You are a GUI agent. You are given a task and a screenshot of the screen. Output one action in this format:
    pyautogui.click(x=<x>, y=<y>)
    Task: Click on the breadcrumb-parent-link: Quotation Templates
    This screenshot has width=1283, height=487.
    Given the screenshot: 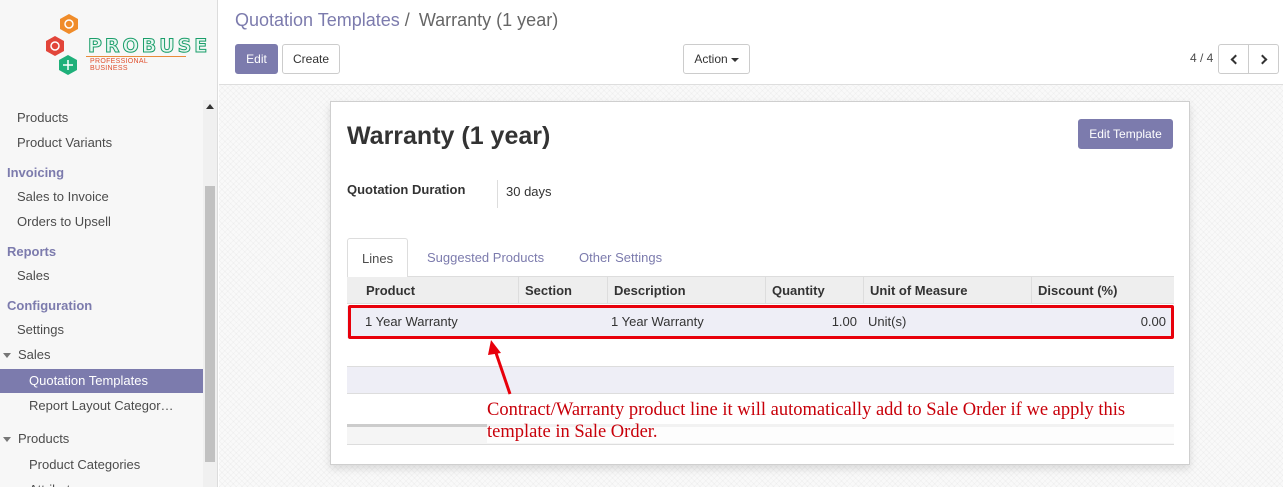 What is the action you would take?
    pyautogui.click(x=317, y=20)
    